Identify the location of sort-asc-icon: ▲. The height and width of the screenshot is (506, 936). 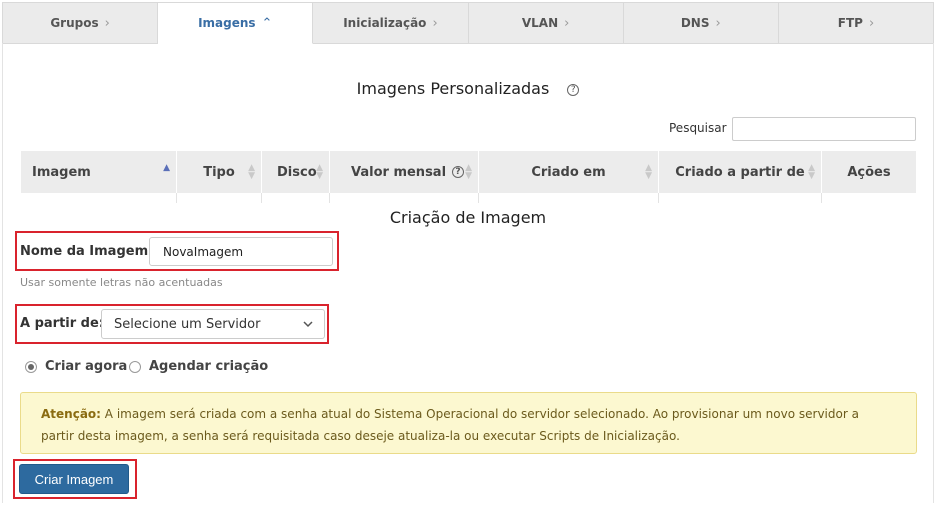
(166, 168).